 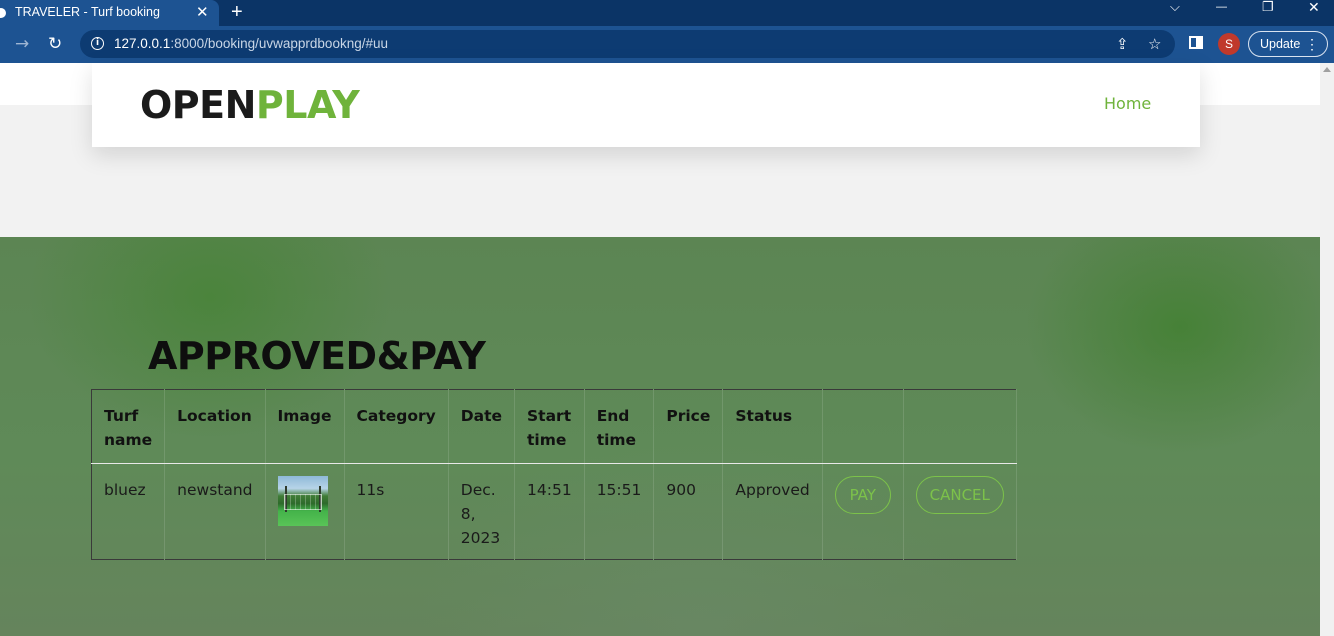 What do you see at coordinates (688, 426) in the screenshot?
I see `col-price: Price` at bounding box center [688, 426].